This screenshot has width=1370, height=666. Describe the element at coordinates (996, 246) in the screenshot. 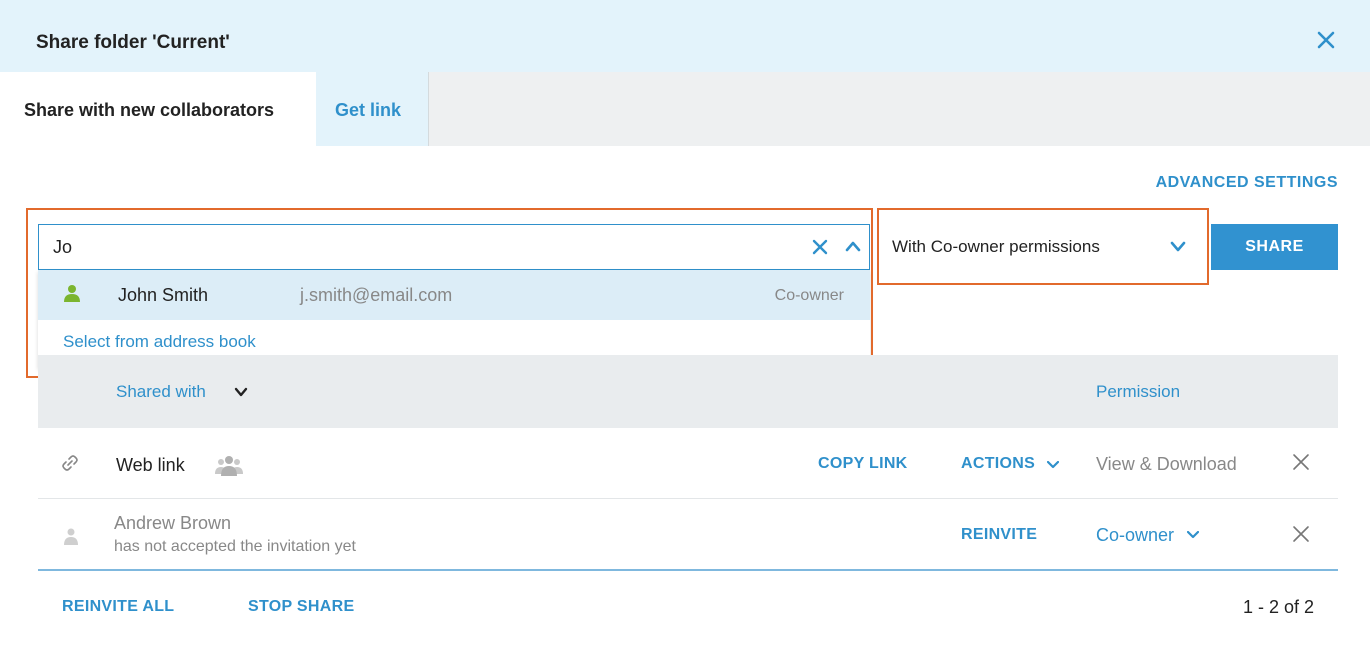

I see `permission-select-value: With Co-owner permissions` at that location.